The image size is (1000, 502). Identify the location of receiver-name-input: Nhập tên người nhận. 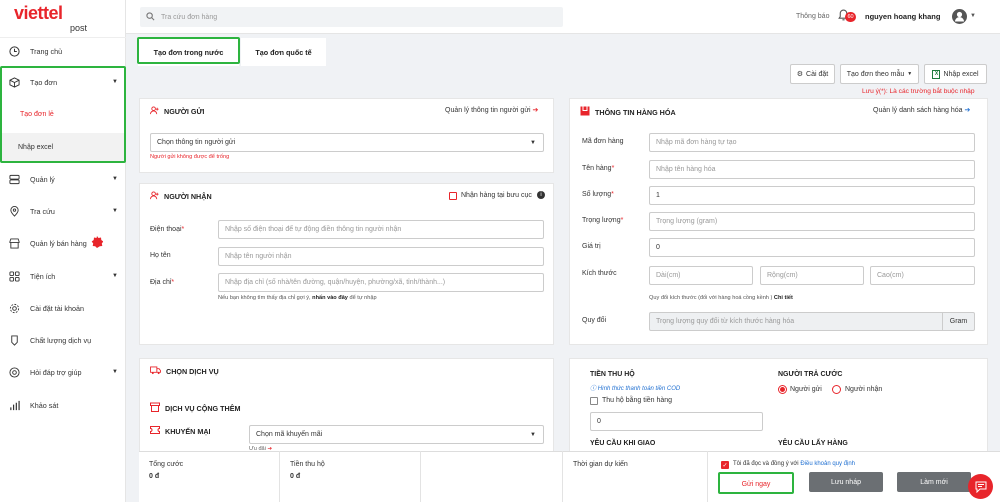
(381, 256).